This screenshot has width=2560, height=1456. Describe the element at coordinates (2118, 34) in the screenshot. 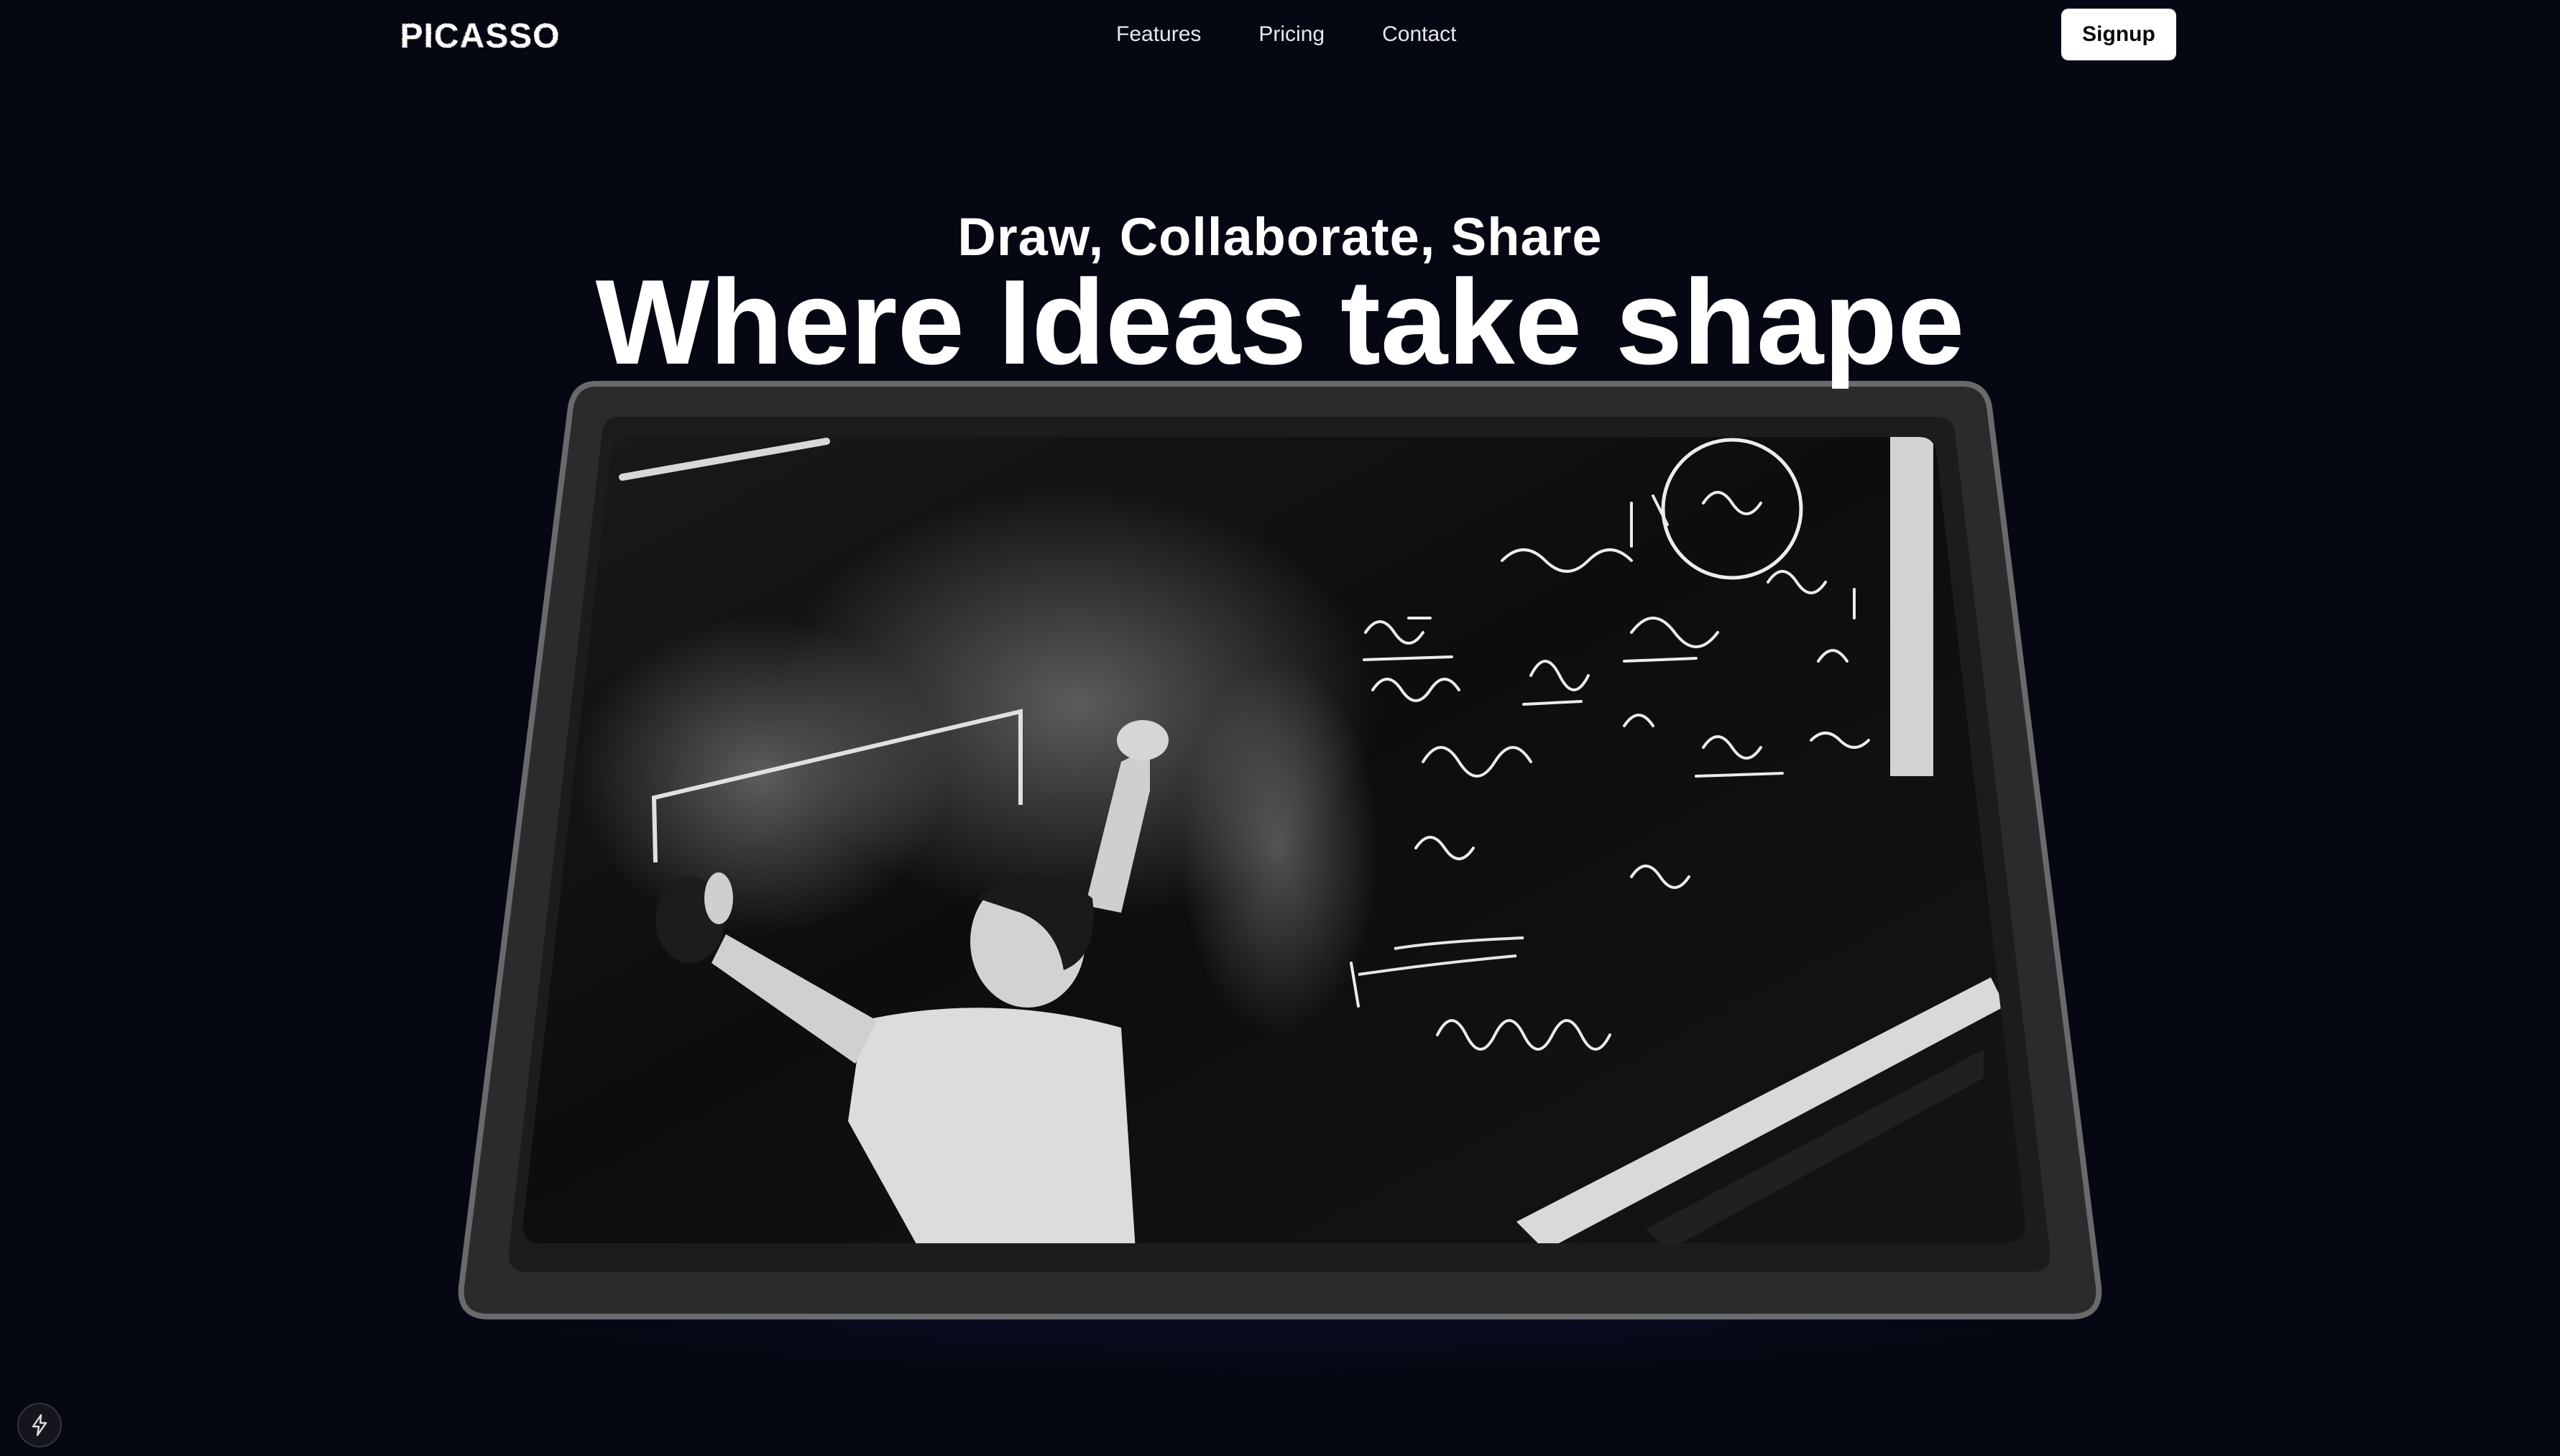

I see `signup-button: Signup` at that location.